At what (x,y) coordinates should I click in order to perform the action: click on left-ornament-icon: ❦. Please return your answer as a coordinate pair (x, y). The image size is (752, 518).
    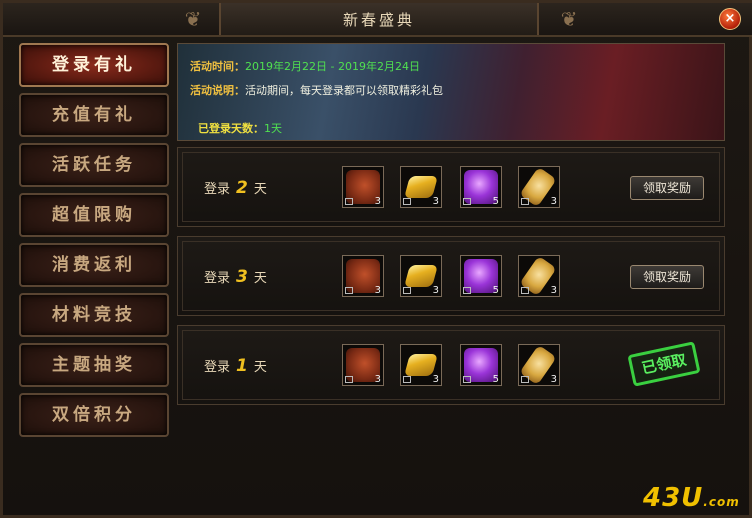
    Looking at the image, I should click on (193, 19).